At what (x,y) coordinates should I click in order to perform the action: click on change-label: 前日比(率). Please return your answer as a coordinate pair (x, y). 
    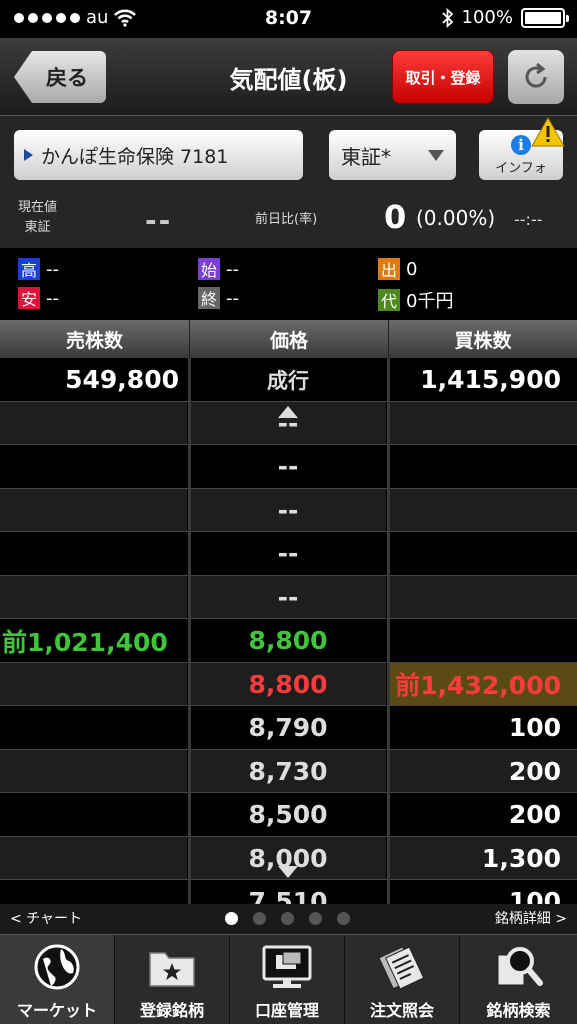
    Looking at the image, I should click on (286, 219).